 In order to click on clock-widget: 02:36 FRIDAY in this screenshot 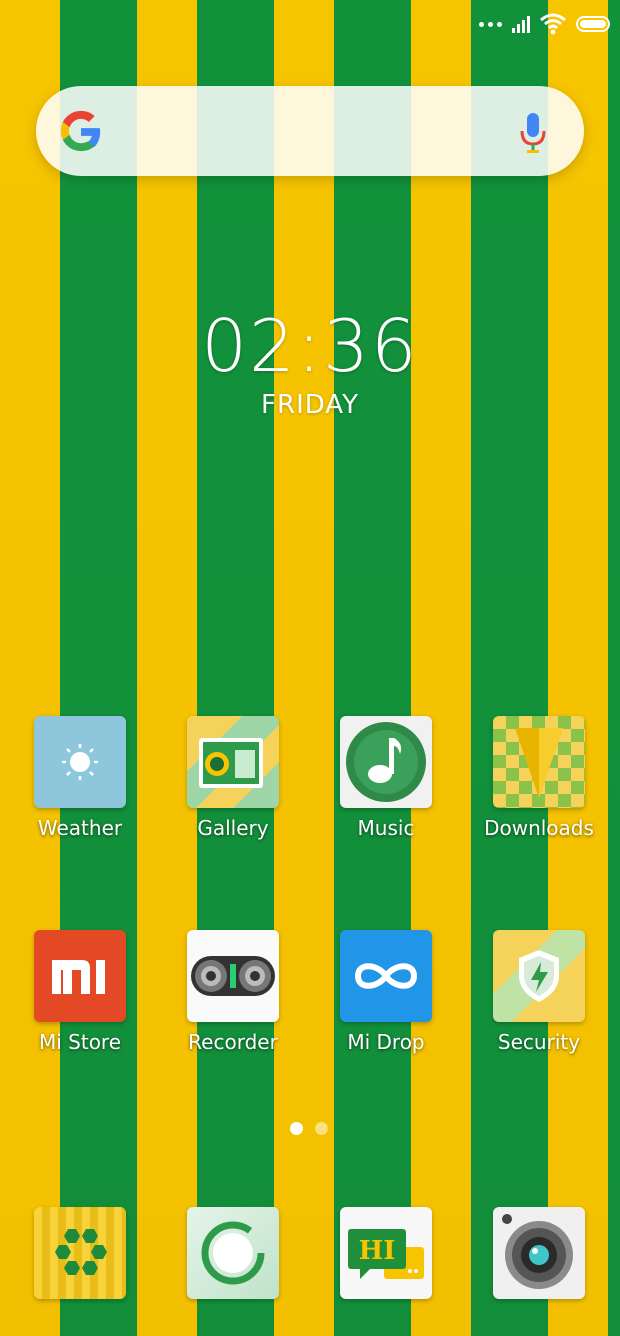, I will do `click(310, 363)`.